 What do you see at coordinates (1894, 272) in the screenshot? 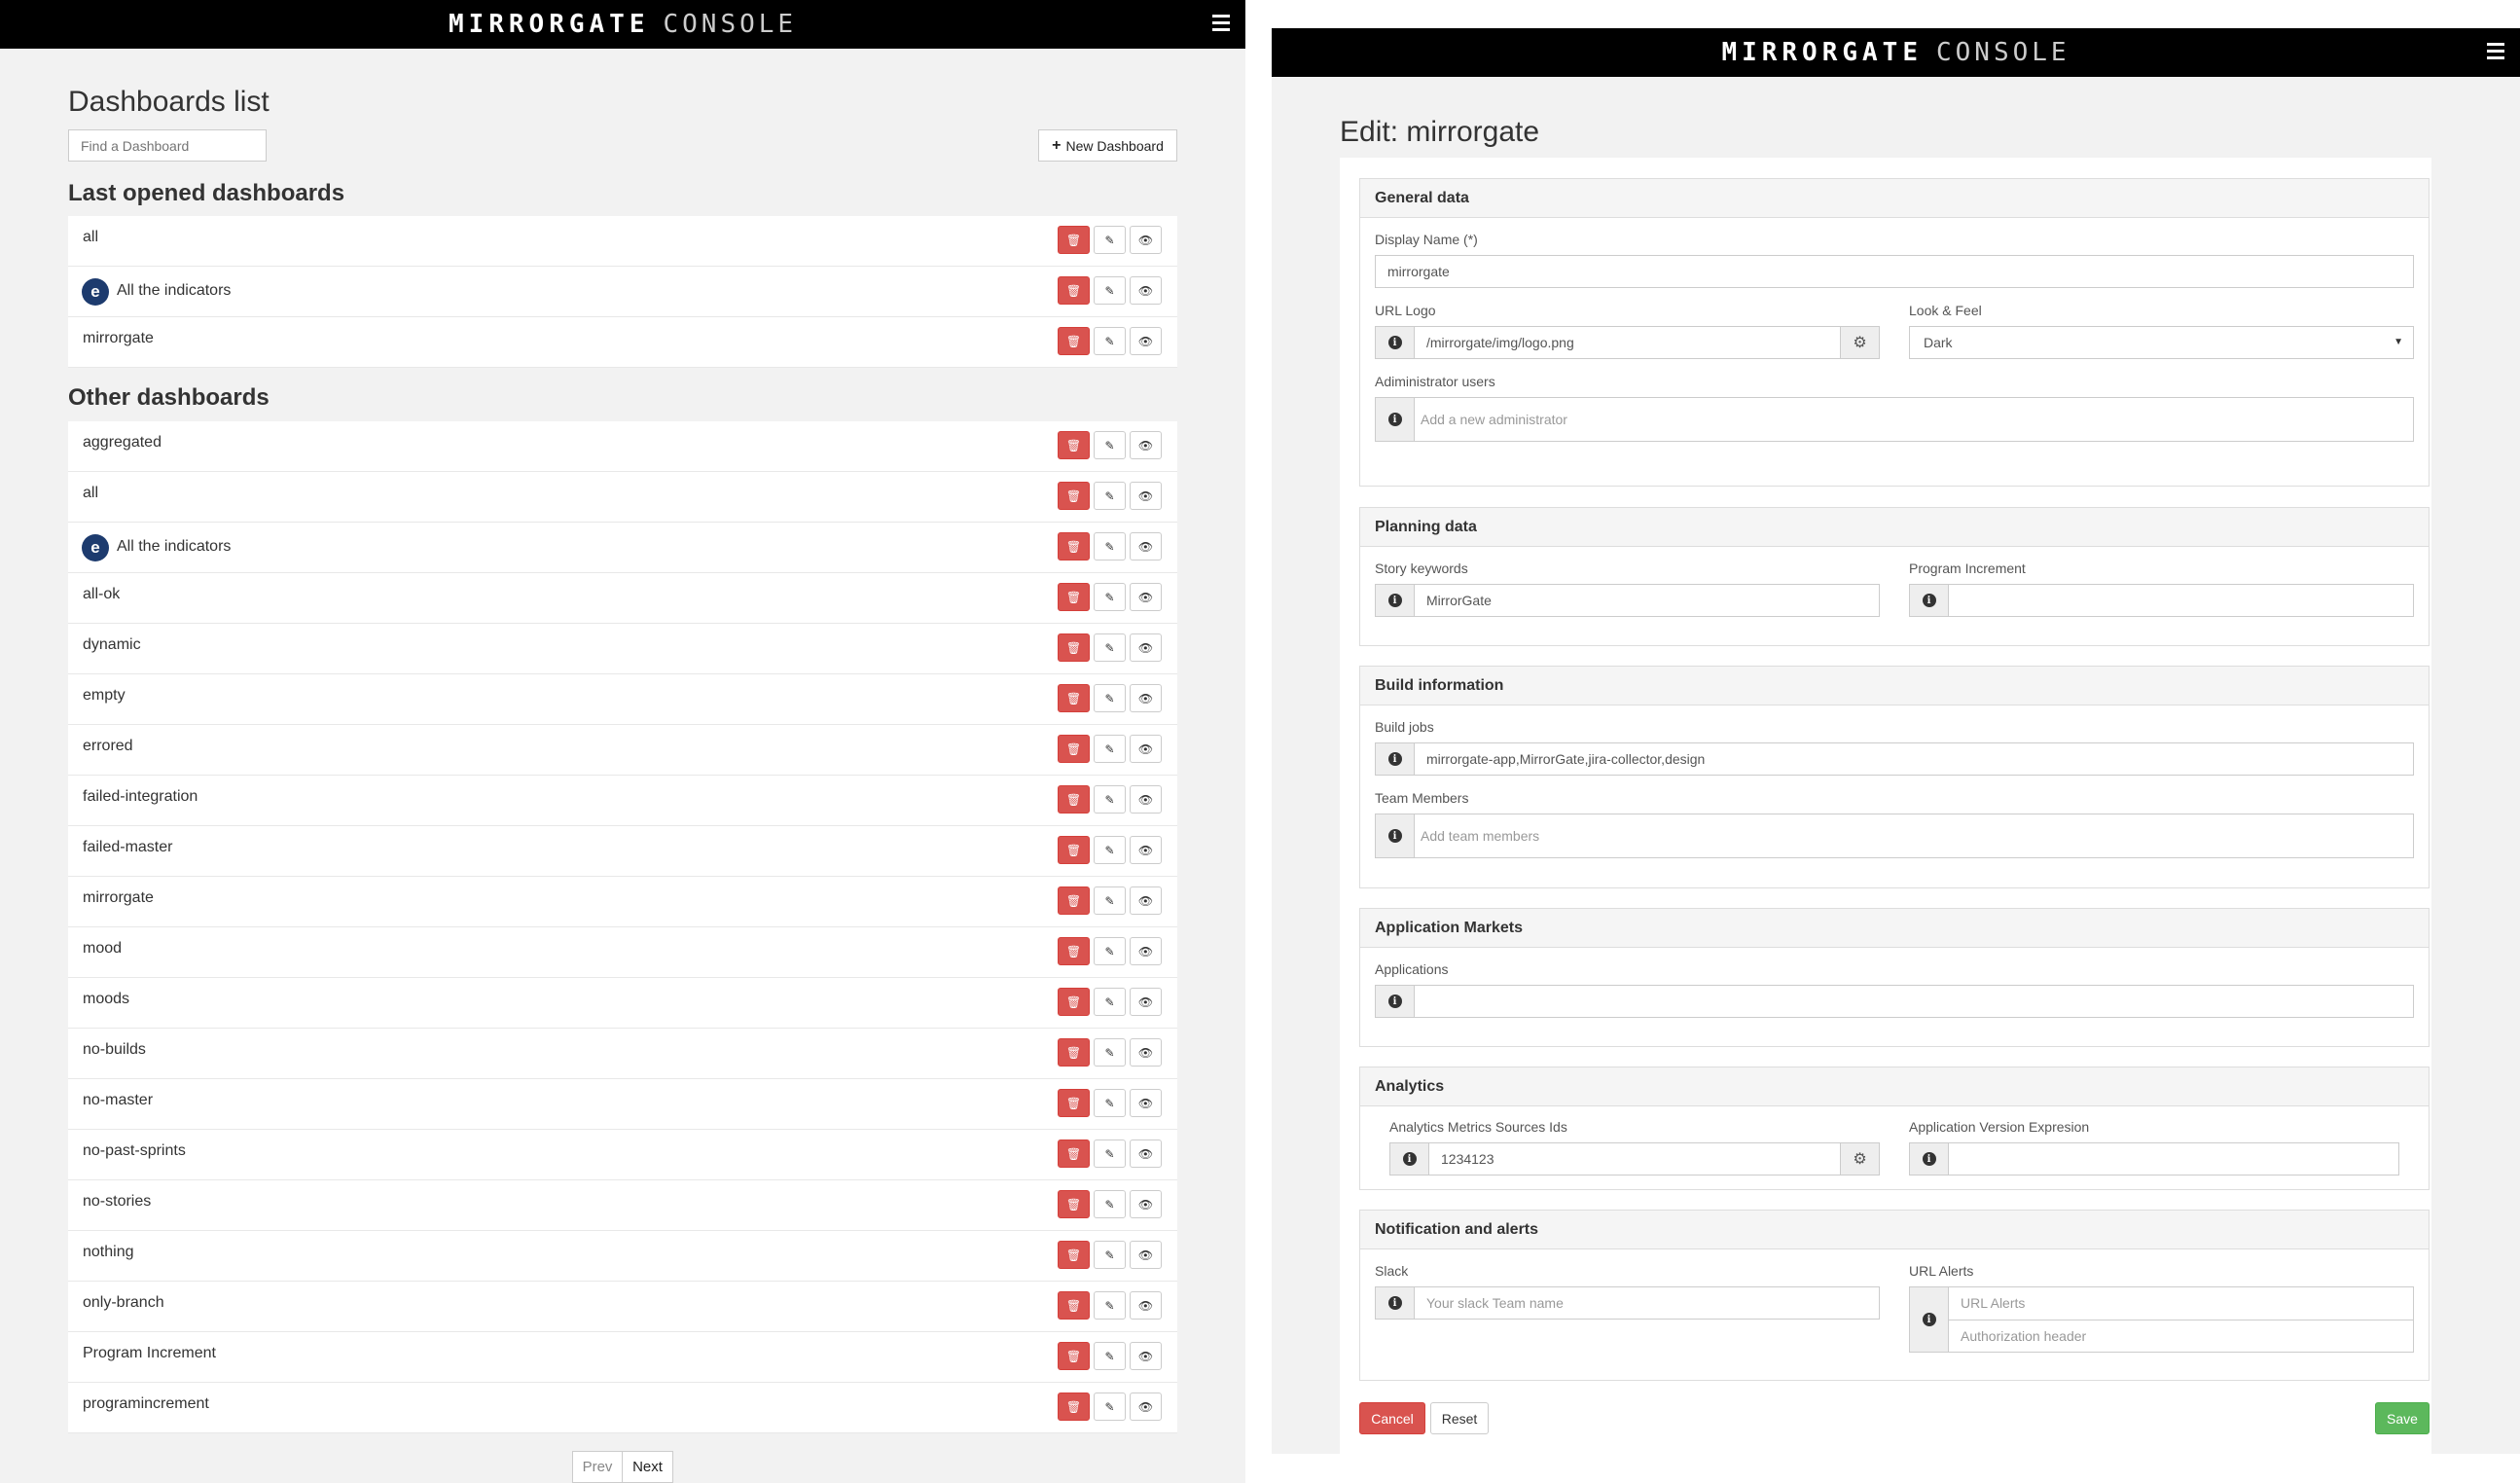
I see `display-name-field: mirrorgate` at bounding box center [1894, 272].